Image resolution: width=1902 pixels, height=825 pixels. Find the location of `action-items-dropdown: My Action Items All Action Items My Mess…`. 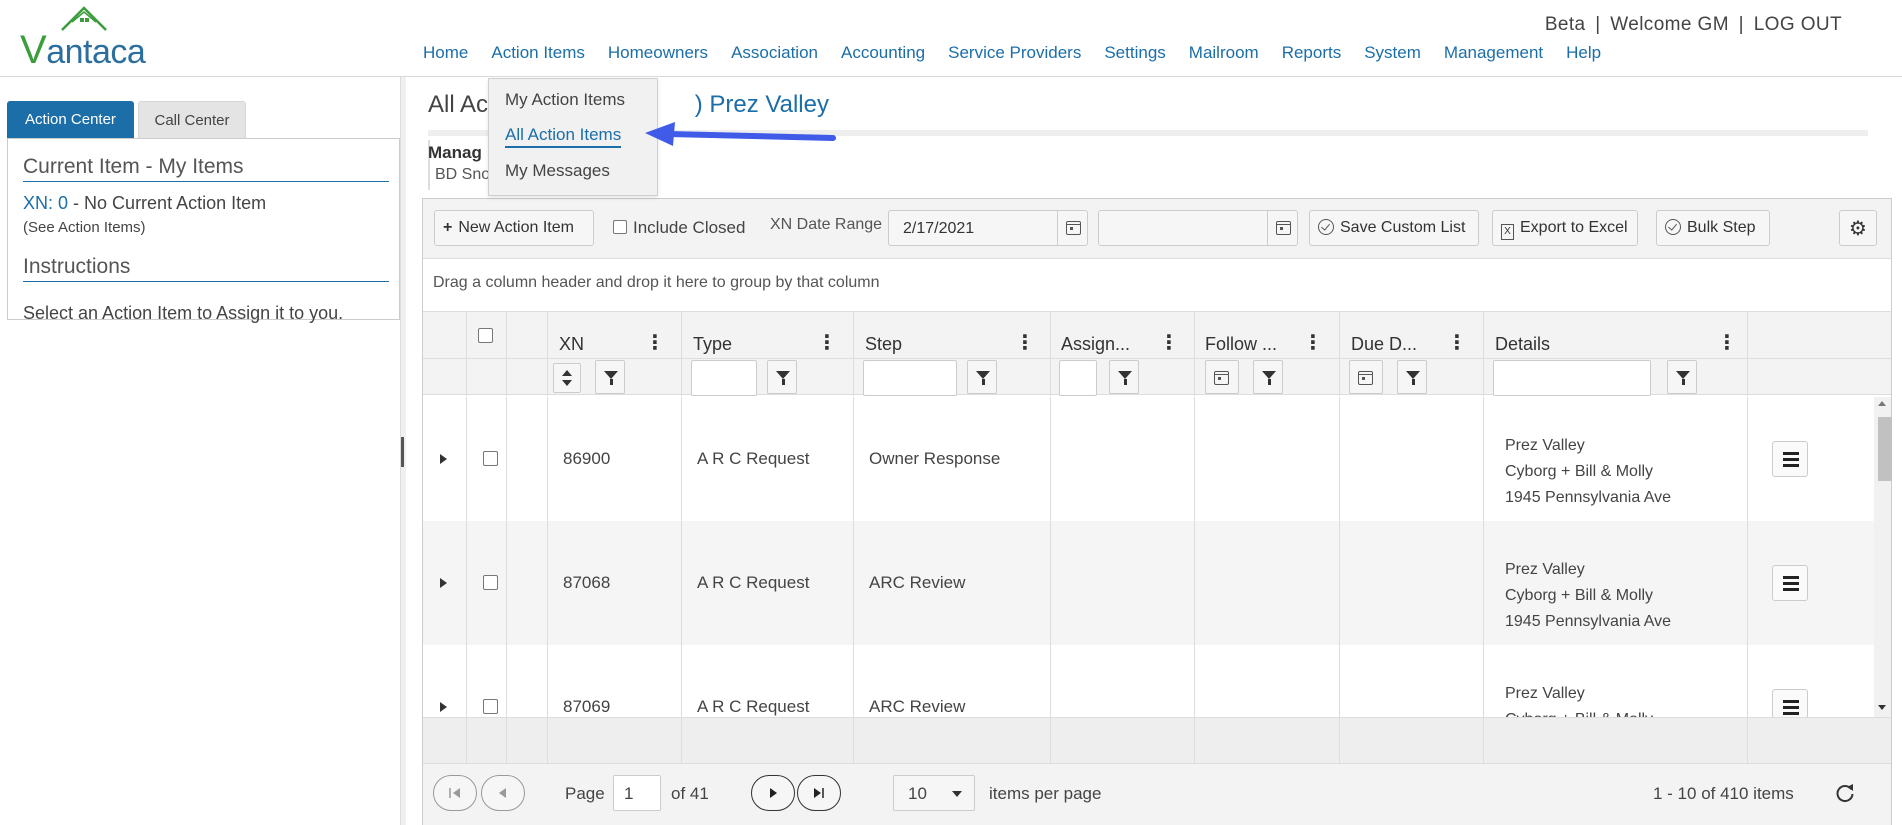

action-items-dropdown: My Action Items All Action Items My Mess… is located at coordinates (573, 137).